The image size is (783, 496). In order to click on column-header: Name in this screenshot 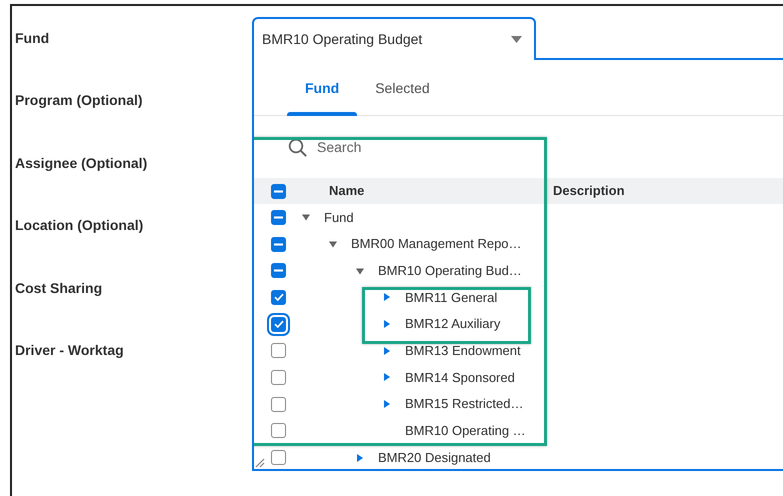, I will do `click(347, 191)`.